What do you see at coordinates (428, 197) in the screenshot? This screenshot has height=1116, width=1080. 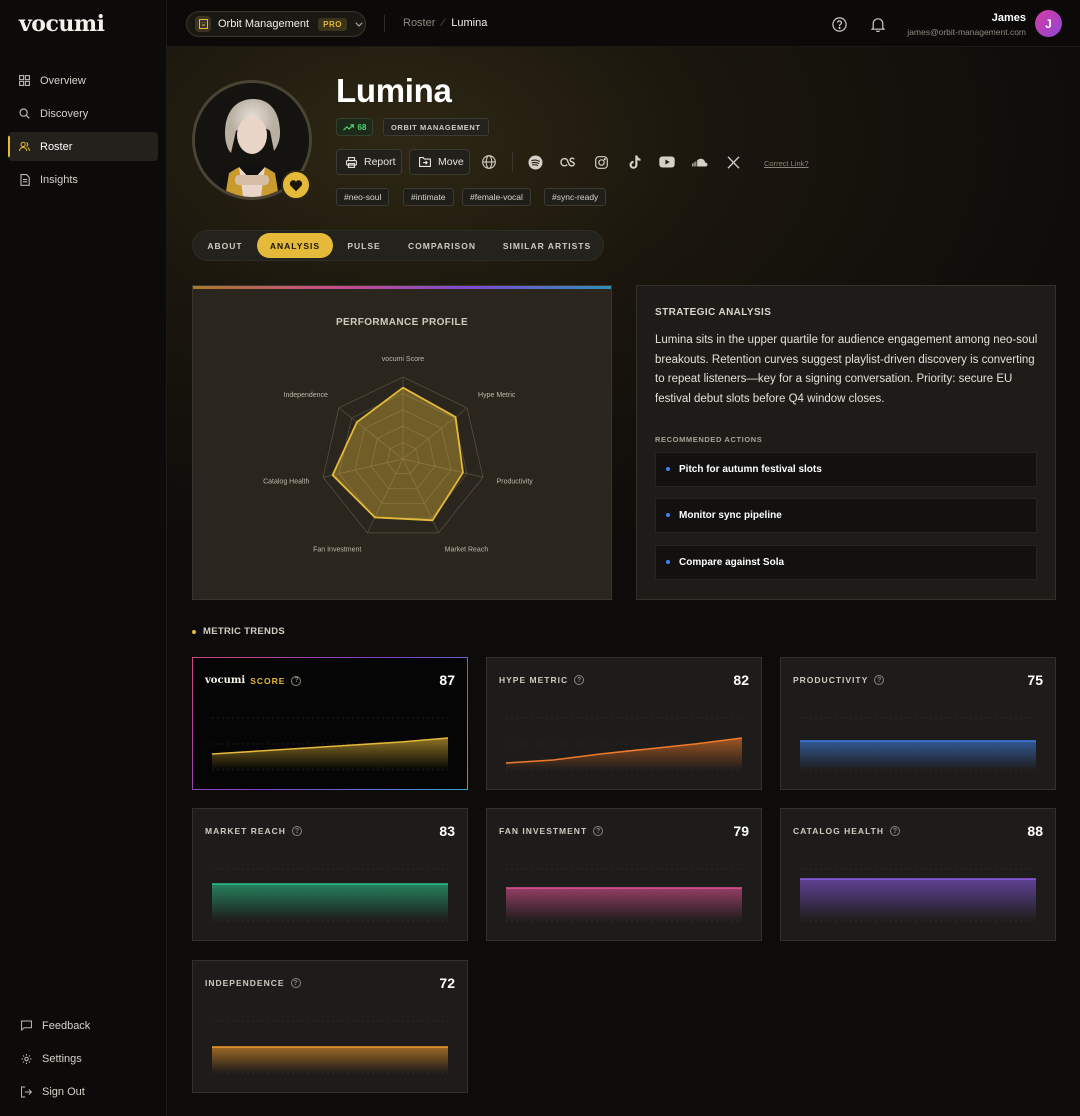 I see `genre-tag: #intimate` at bounding box center [428, 197].